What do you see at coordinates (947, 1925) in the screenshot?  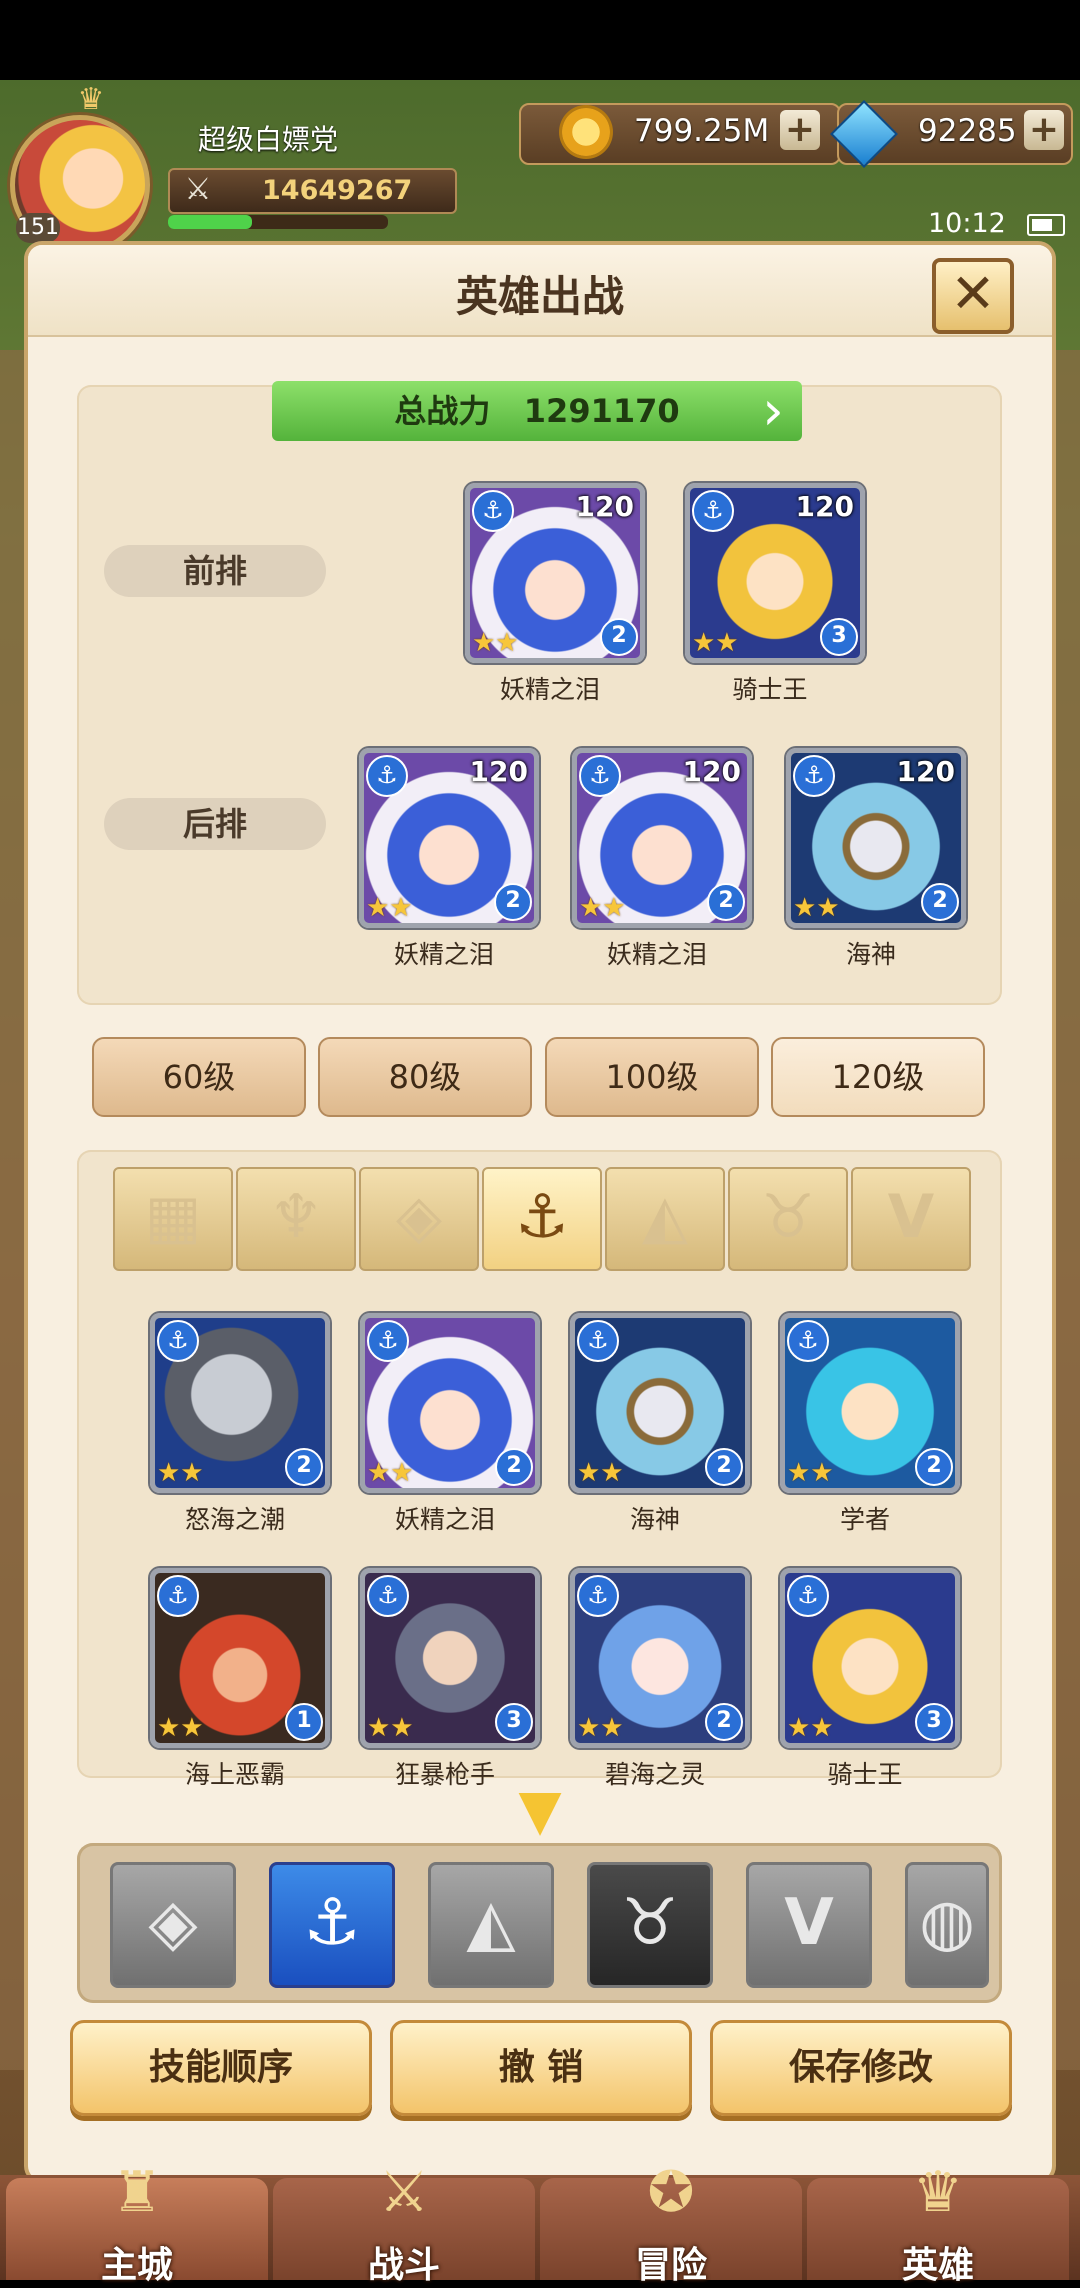 I see `element-slot: ◍` at bounding box center [947, 1925].